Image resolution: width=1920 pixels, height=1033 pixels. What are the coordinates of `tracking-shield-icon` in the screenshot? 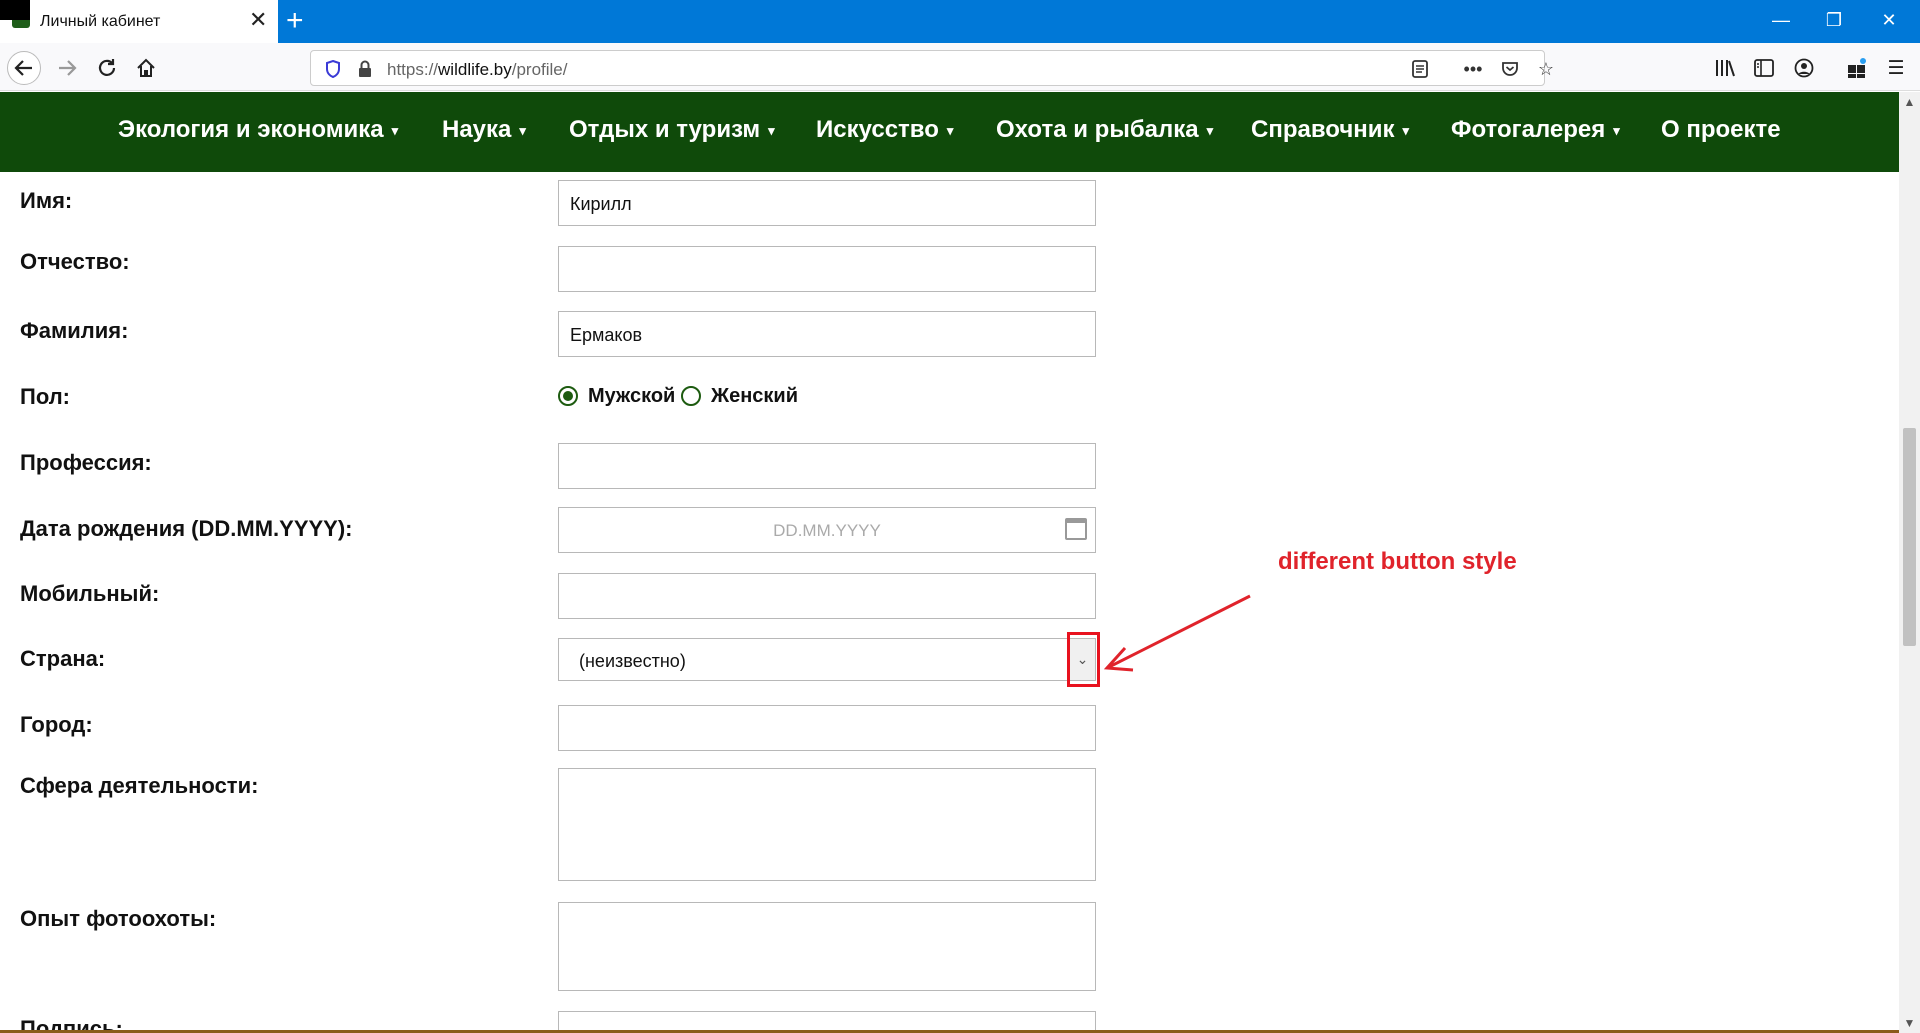 It's located at (333, 69).